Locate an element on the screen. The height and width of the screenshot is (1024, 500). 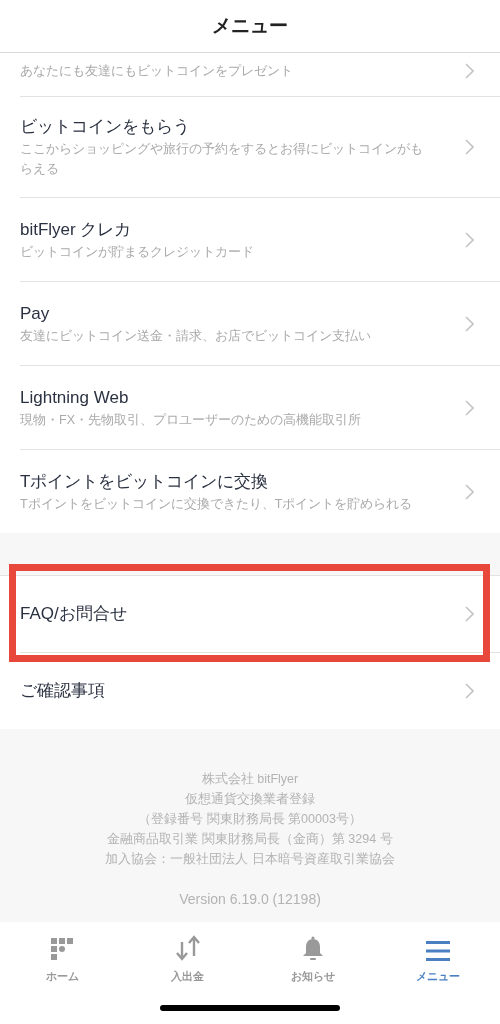
bell-icon is located at coordinates (312, 949).